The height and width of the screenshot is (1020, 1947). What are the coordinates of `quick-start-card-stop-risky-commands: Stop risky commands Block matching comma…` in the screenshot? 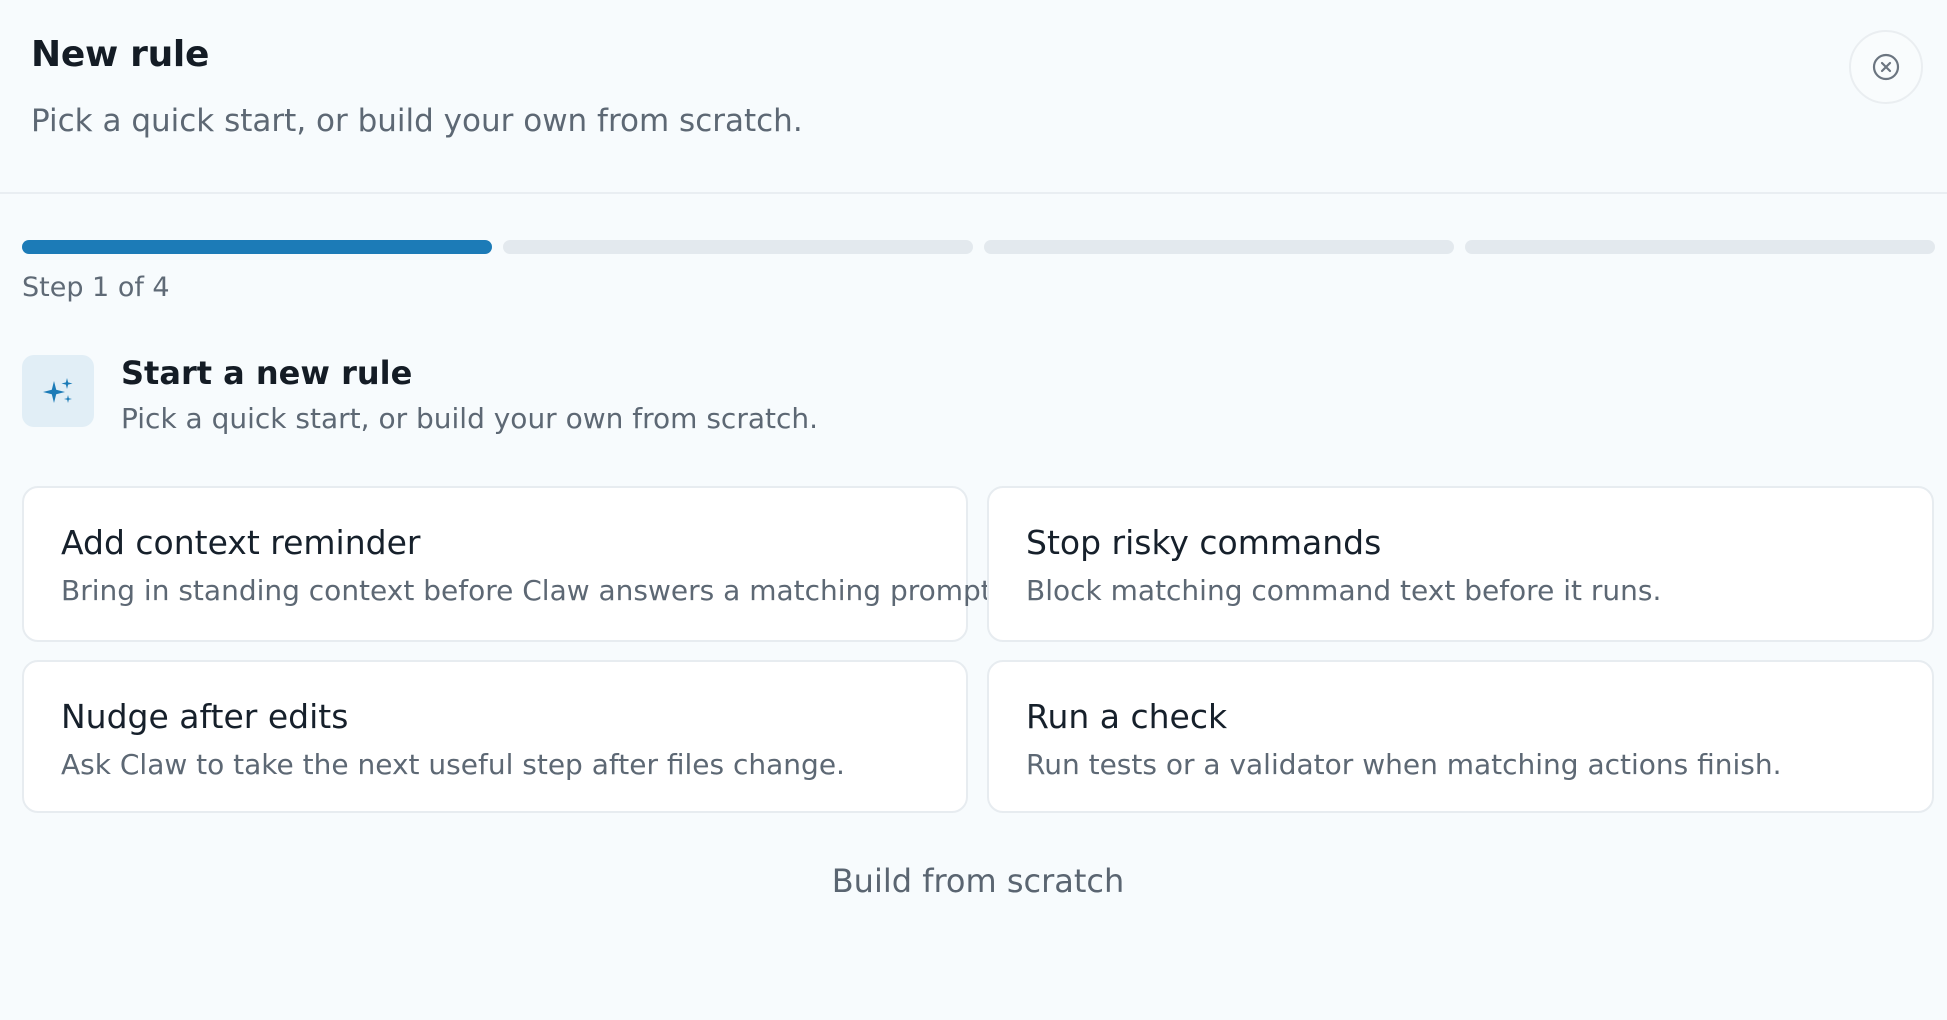 It's located at (1460, 564).